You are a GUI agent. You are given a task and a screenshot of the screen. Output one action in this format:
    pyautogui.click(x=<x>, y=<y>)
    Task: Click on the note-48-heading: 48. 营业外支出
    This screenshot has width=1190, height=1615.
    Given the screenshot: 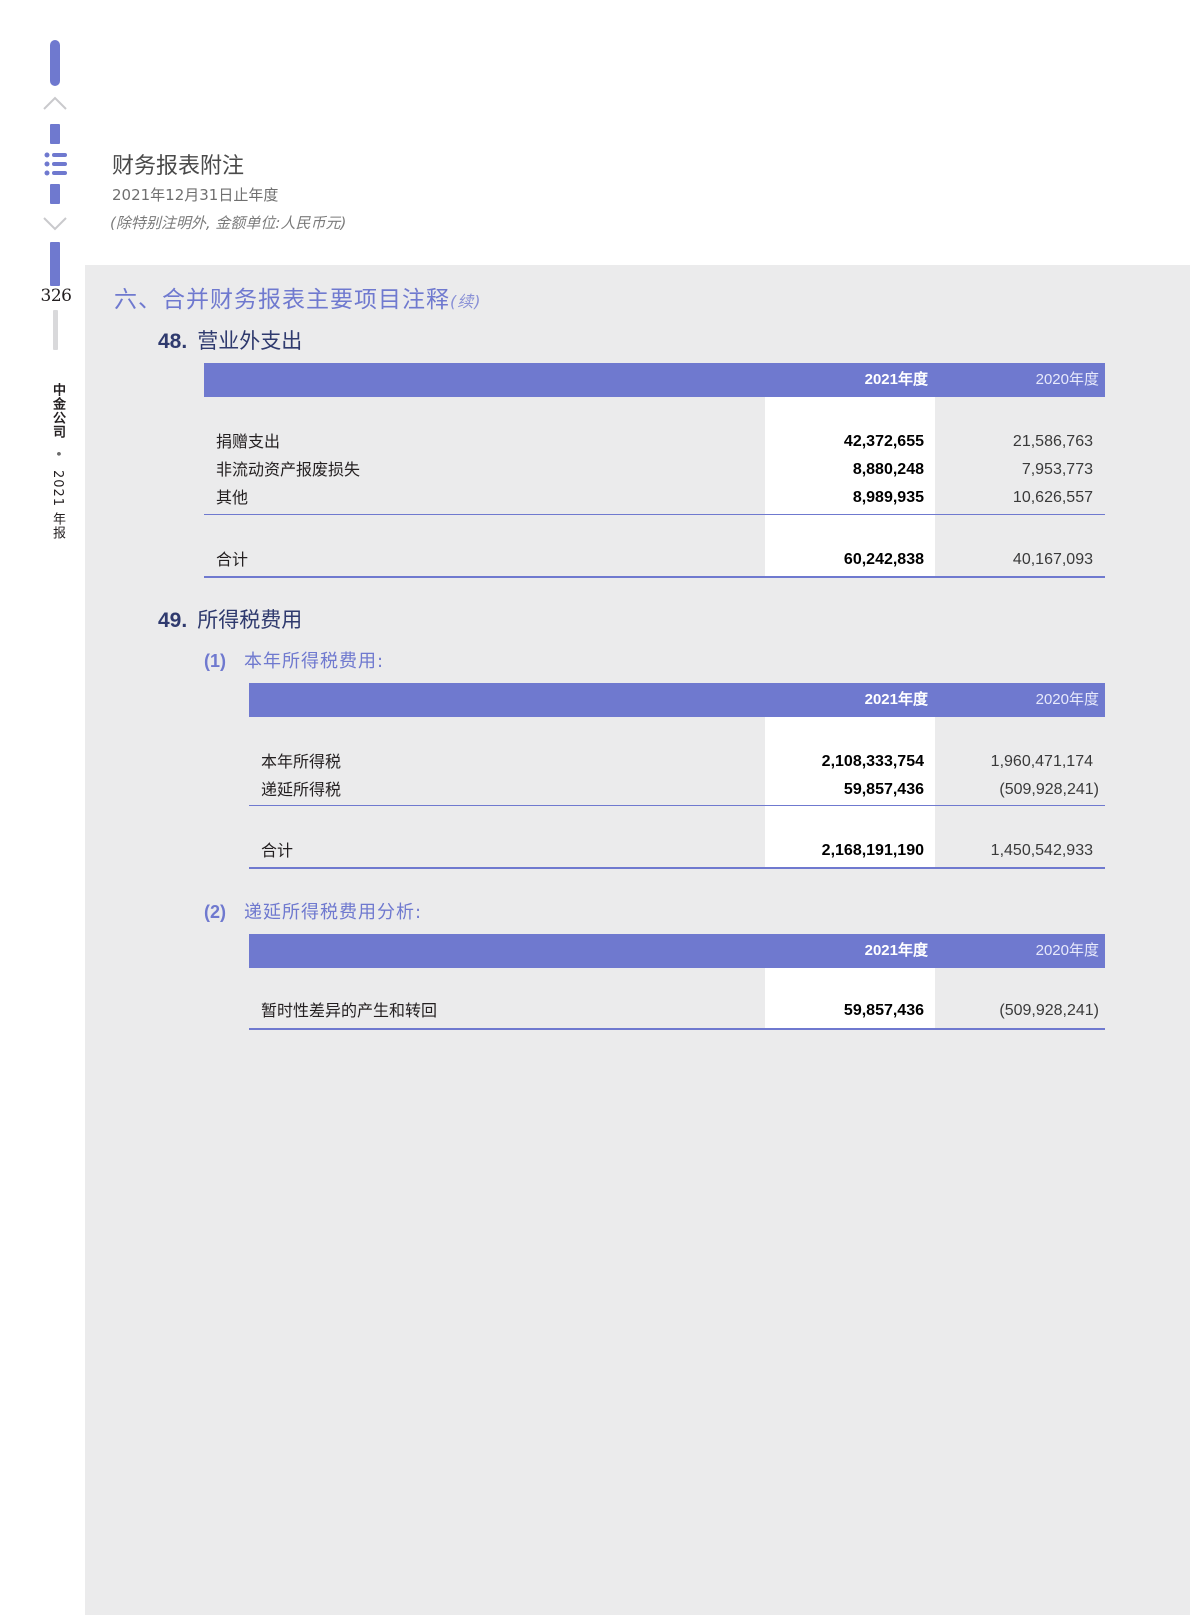 What is the action you would take?
    pyautogui.click(x=230, y=340)
    